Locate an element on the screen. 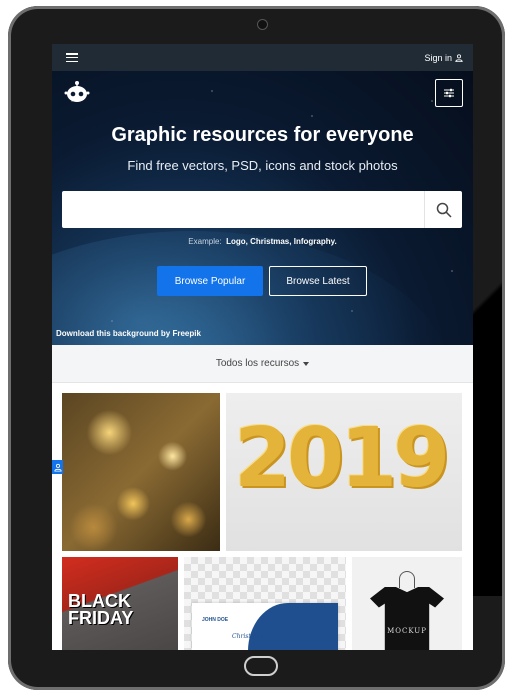 Image resolution: width=505 pixels, height=690 pixels. search-examples: Example: Logo, Christmas, Infography. is located at coordinates (262, 241).